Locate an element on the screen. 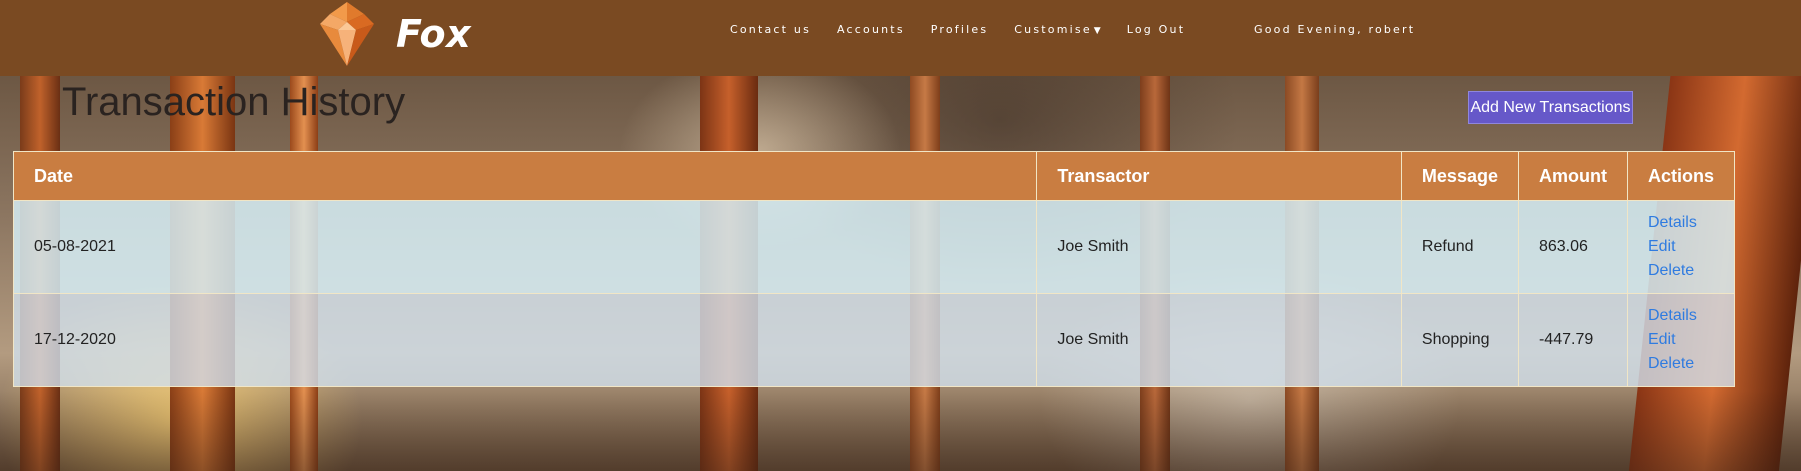  nav-profiles-link: Profiles is located at coordinates (960, 29).